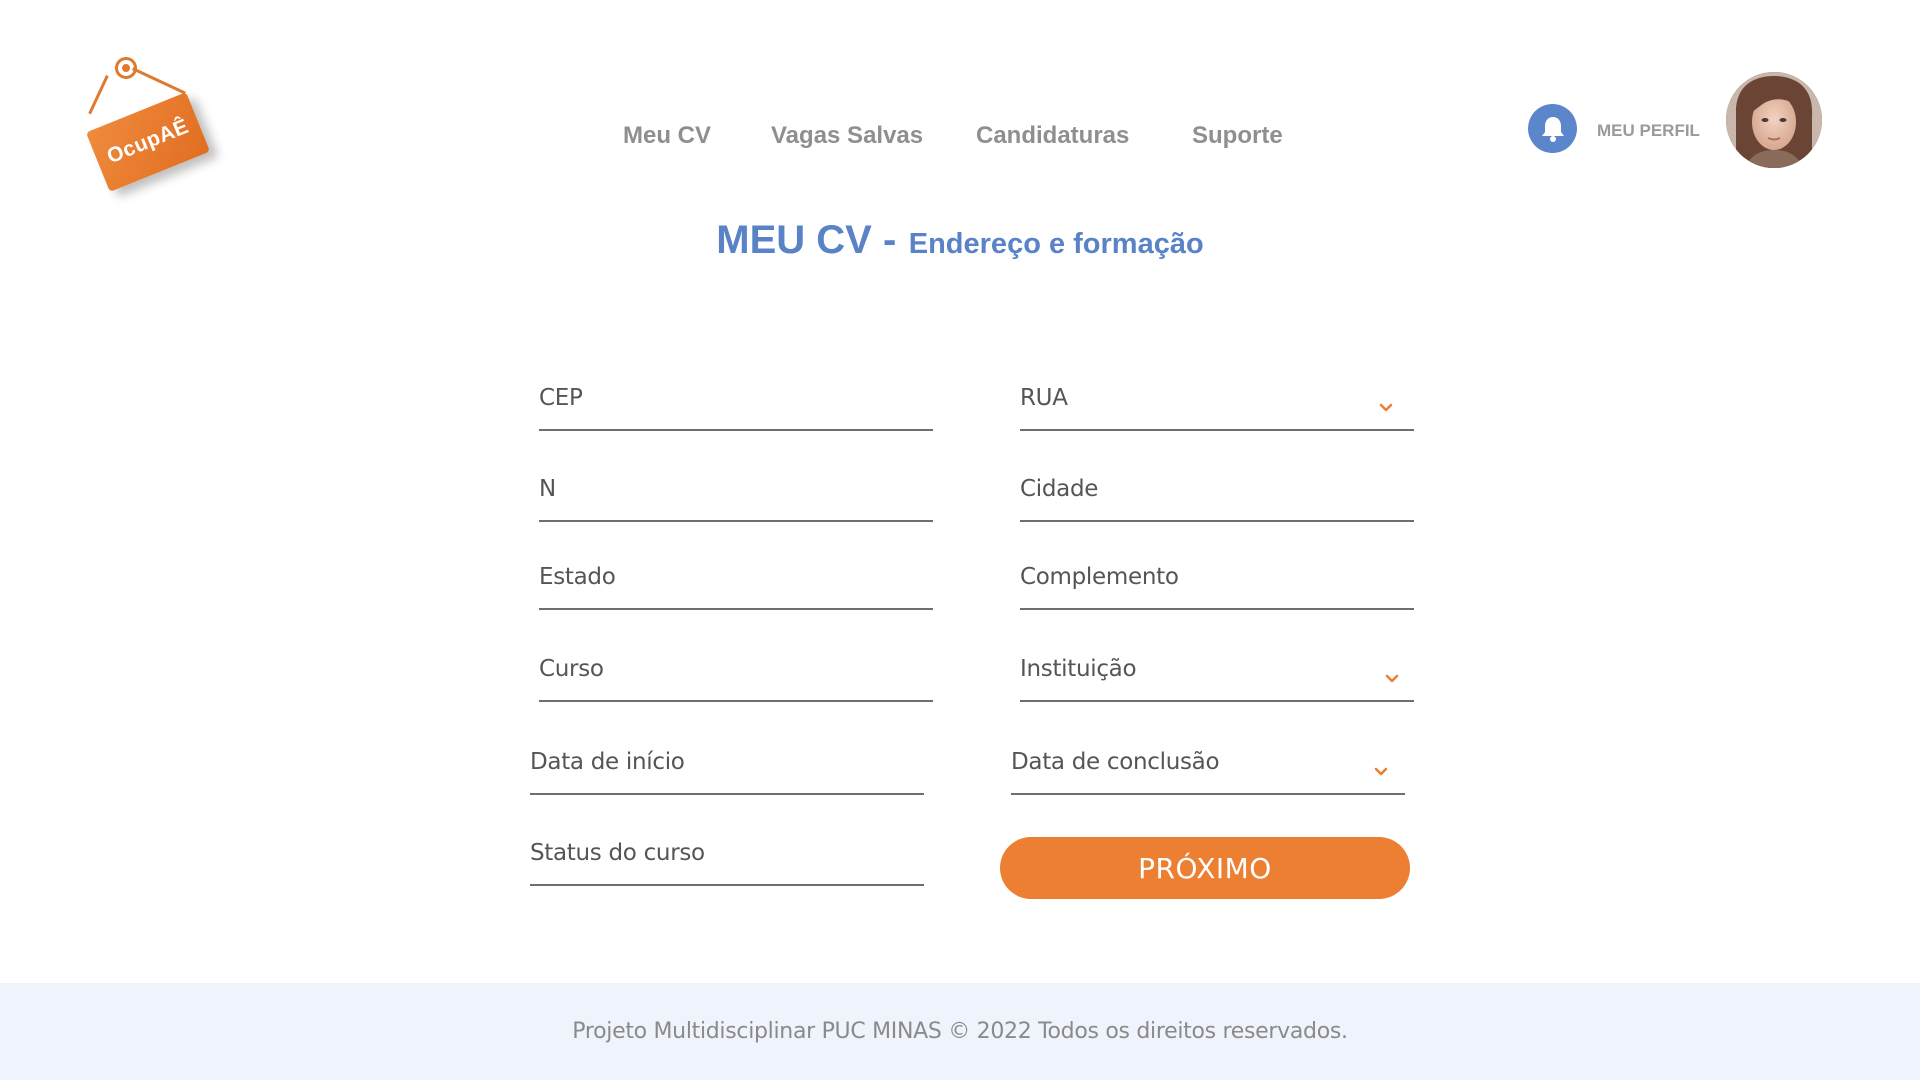 Image resolution: width=1920 pixels, height=1080 pixels. What do you see at coordinates (617, 853) in the screenshot?
I see `status-curso-label: Status do curso` at bounding box center [617, 853].